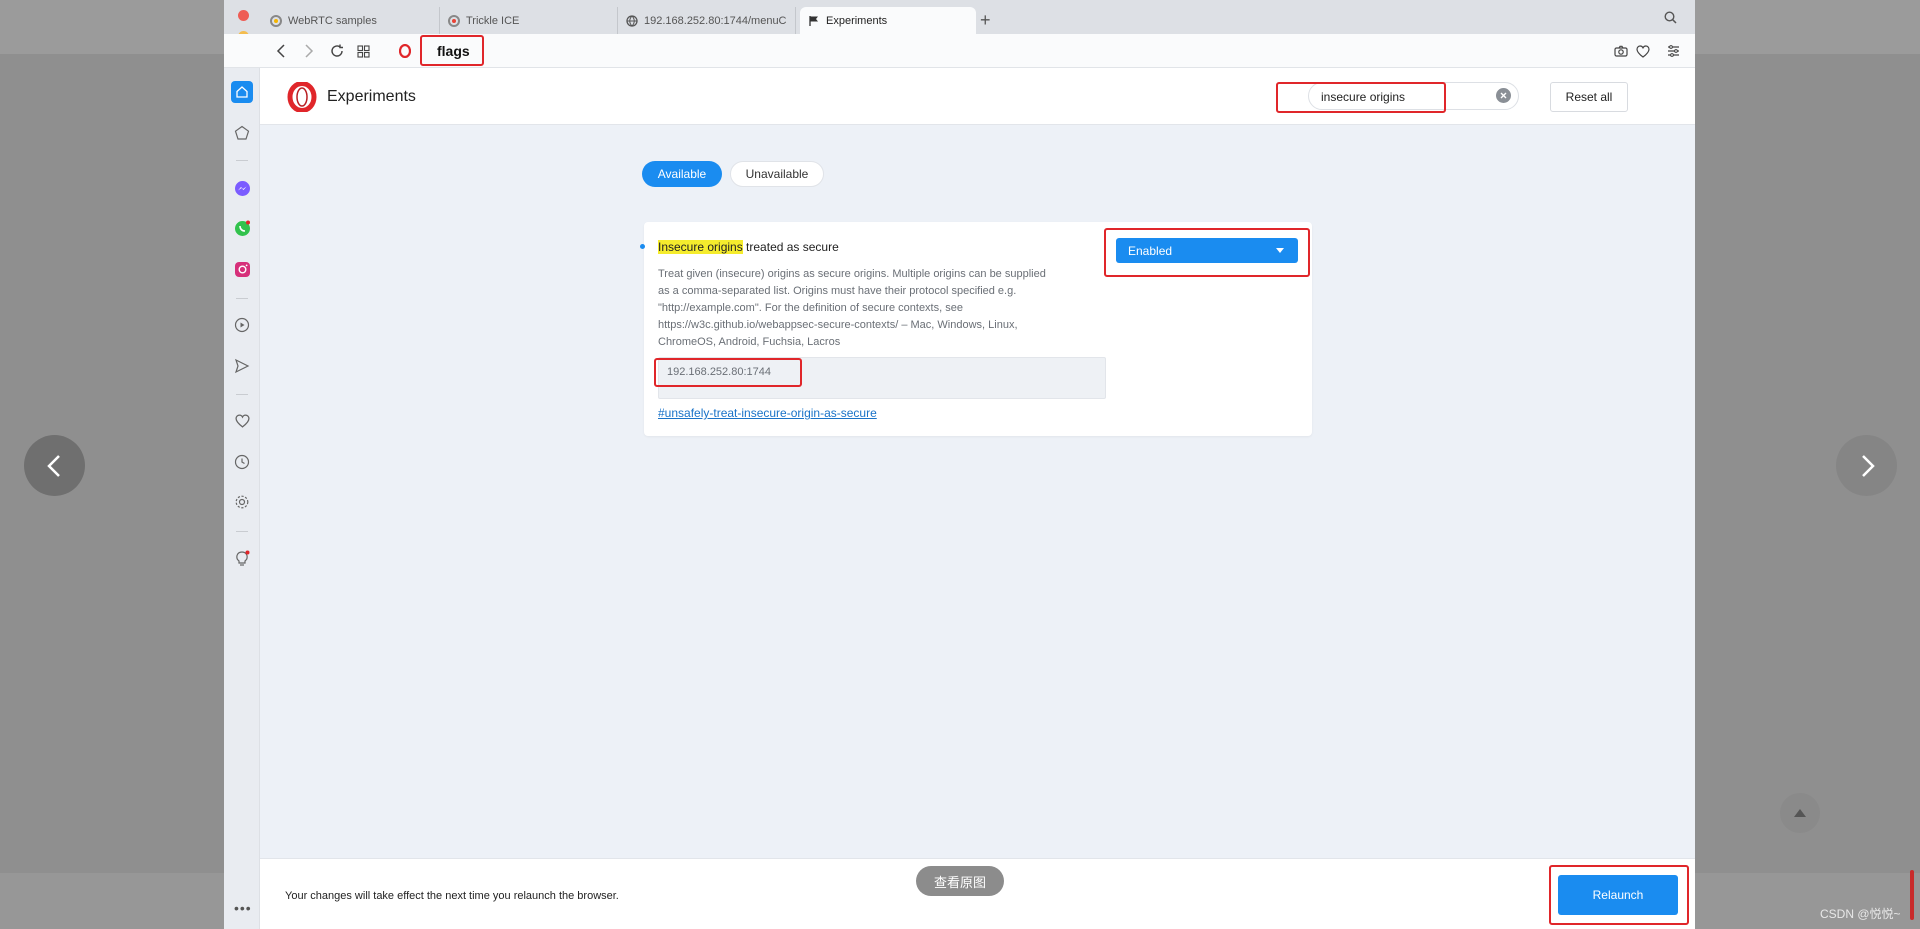  I want to click on bookmark-button, so click(1643, 51).